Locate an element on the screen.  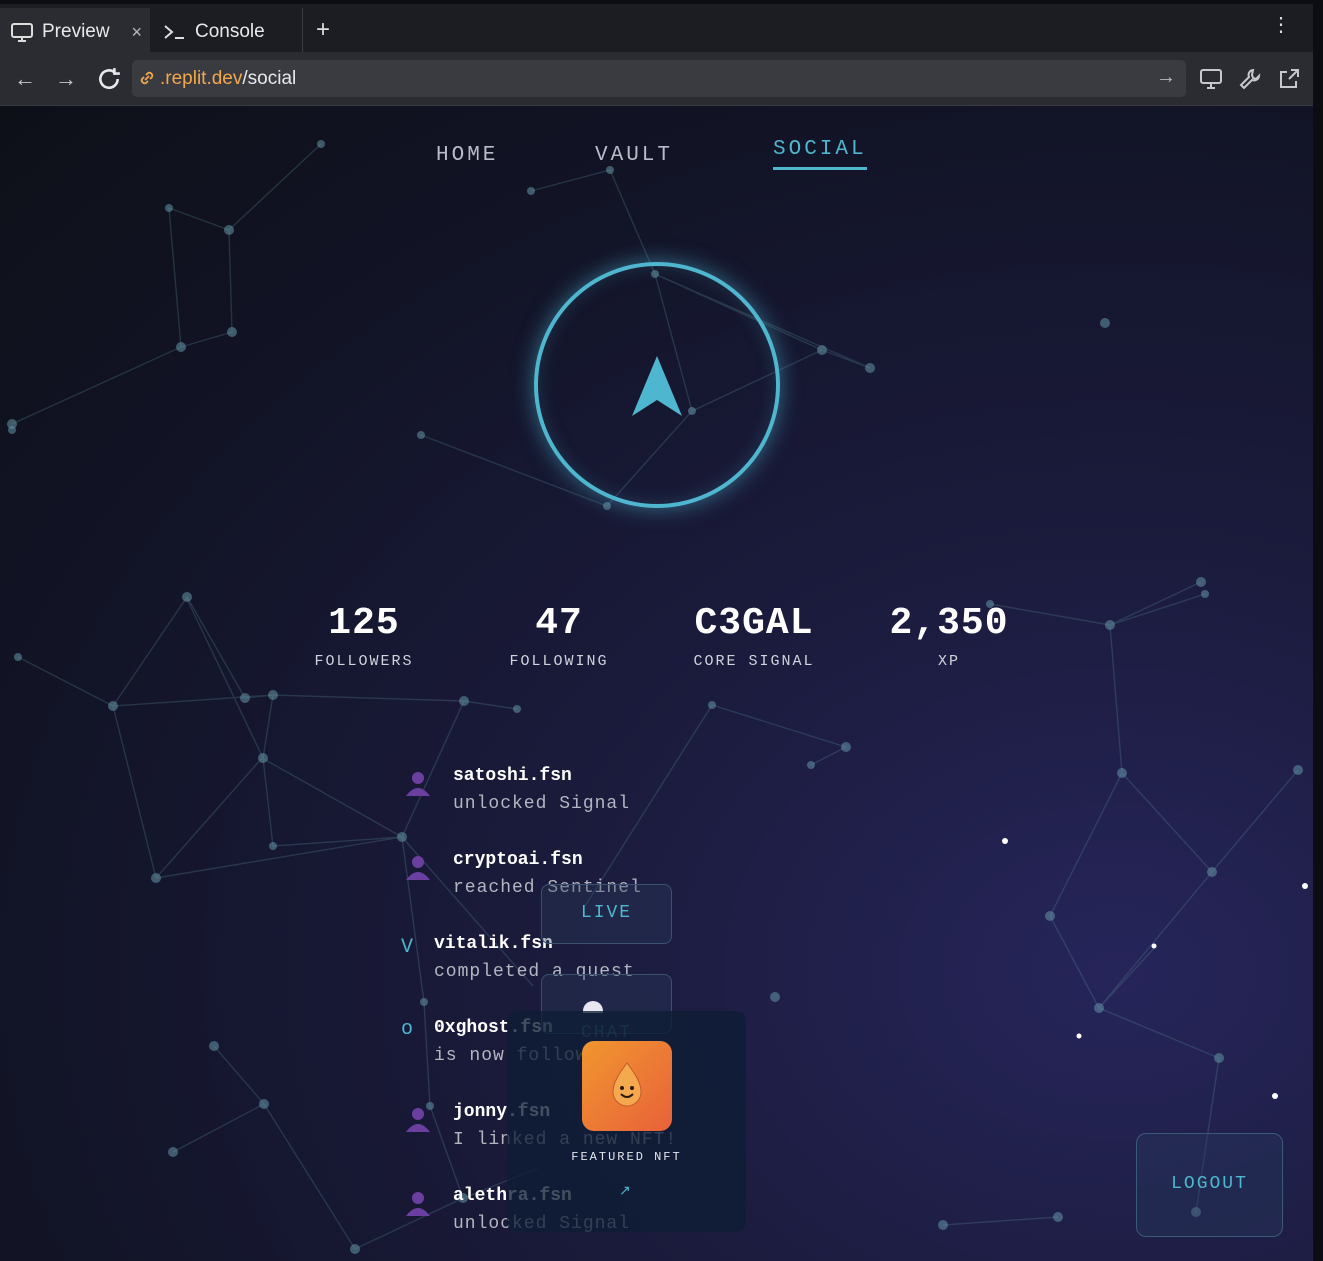
main-nav: HOME VAULT SOCIAL is located at coordinates (656, 160).